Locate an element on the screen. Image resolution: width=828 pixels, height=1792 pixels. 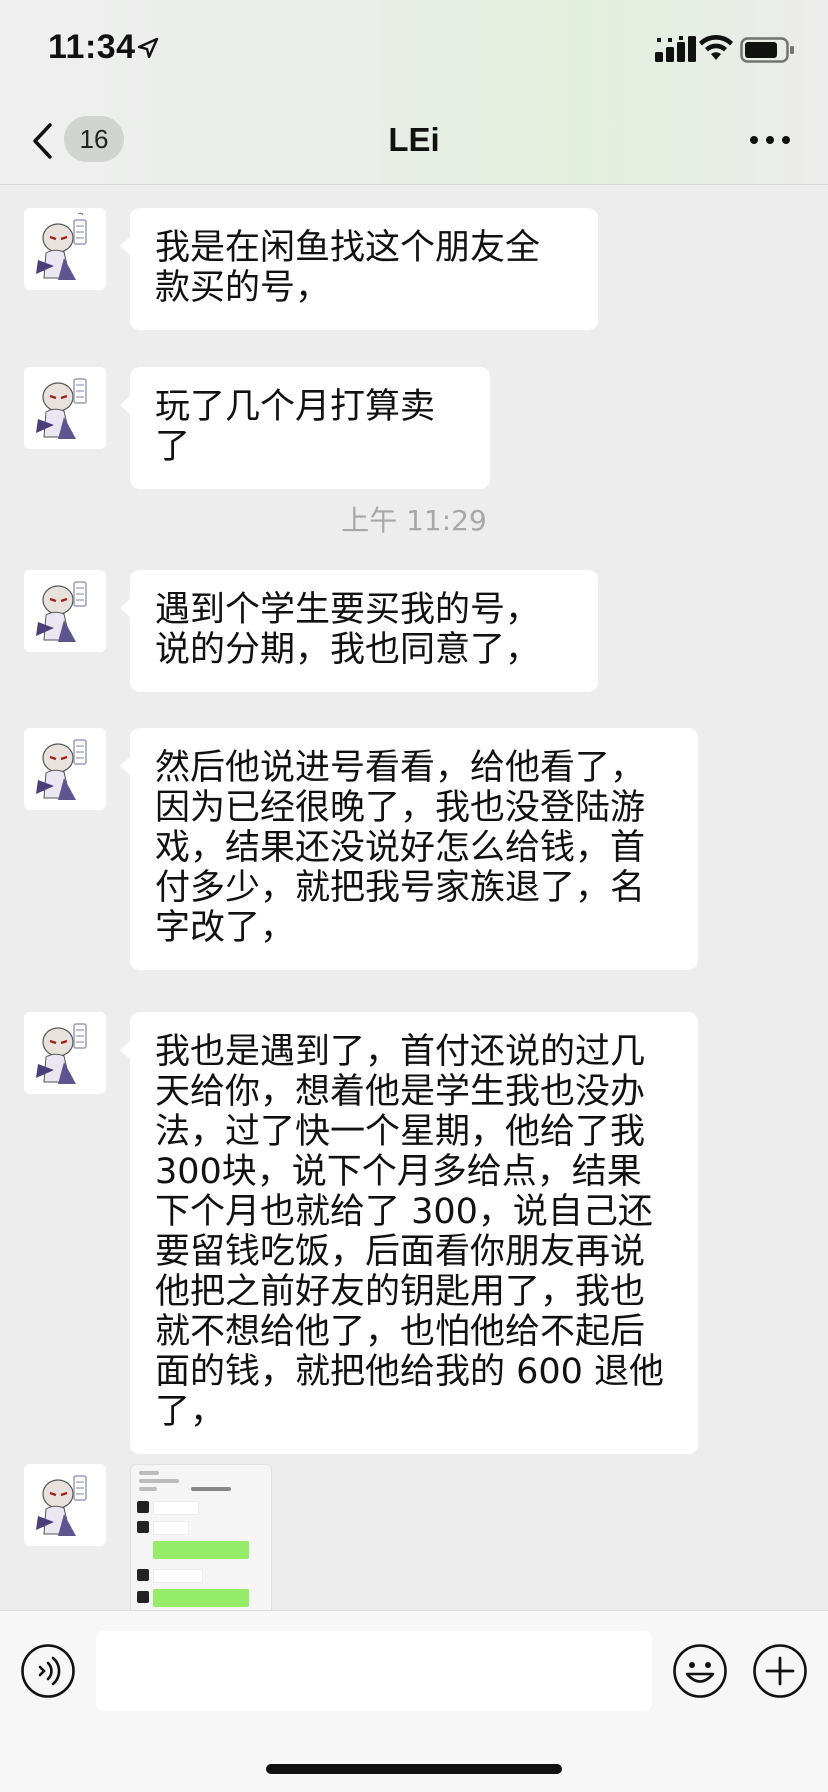
wifi-icon is located at coordinates (716, 47).